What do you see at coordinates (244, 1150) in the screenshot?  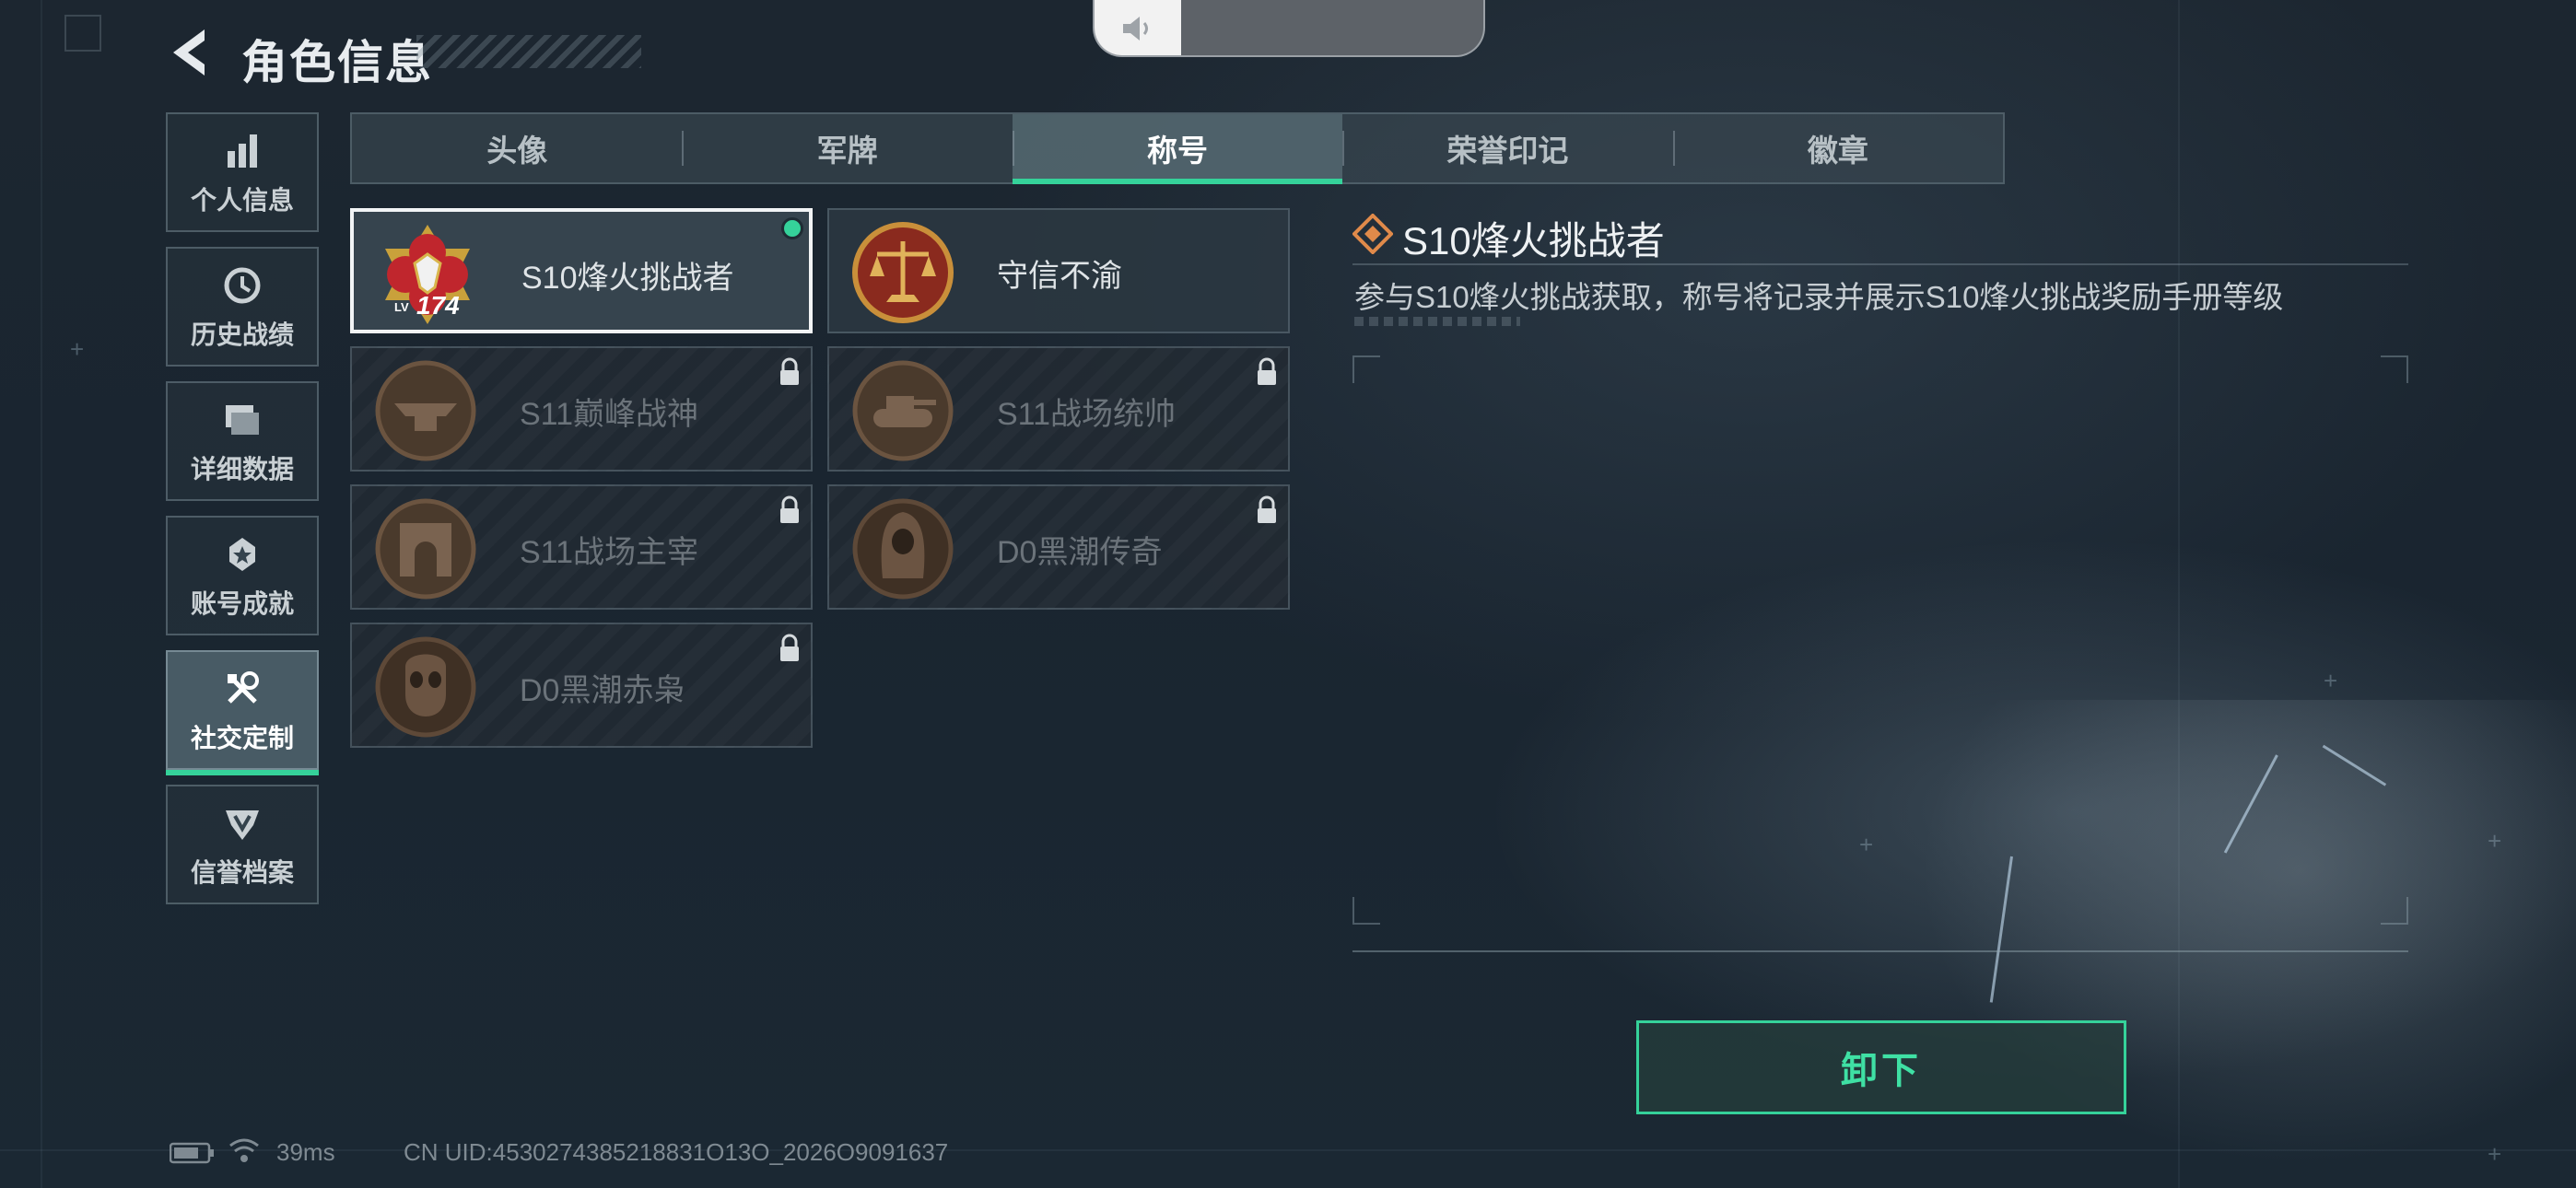 I see `wifi-icon` at bounding box center [244, 1150].